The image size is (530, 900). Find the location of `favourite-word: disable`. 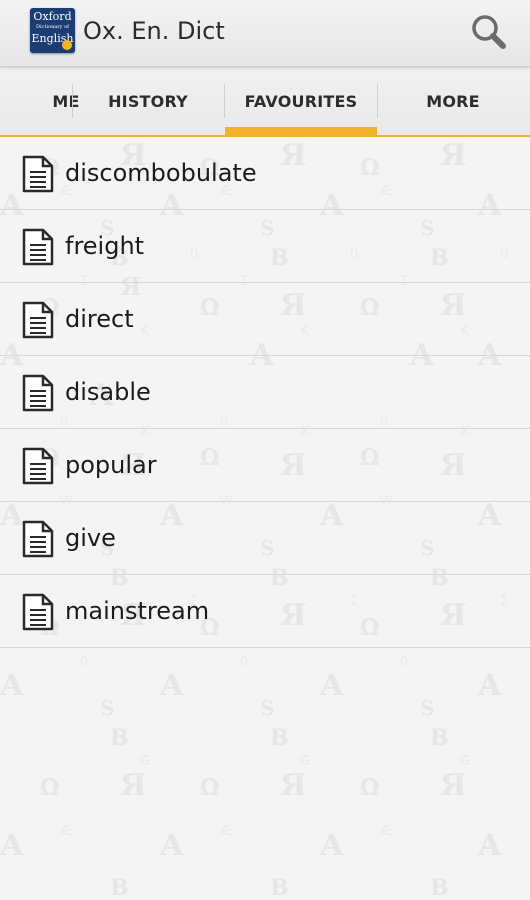

favourite-word: disable is located at coordinates (108, 392).